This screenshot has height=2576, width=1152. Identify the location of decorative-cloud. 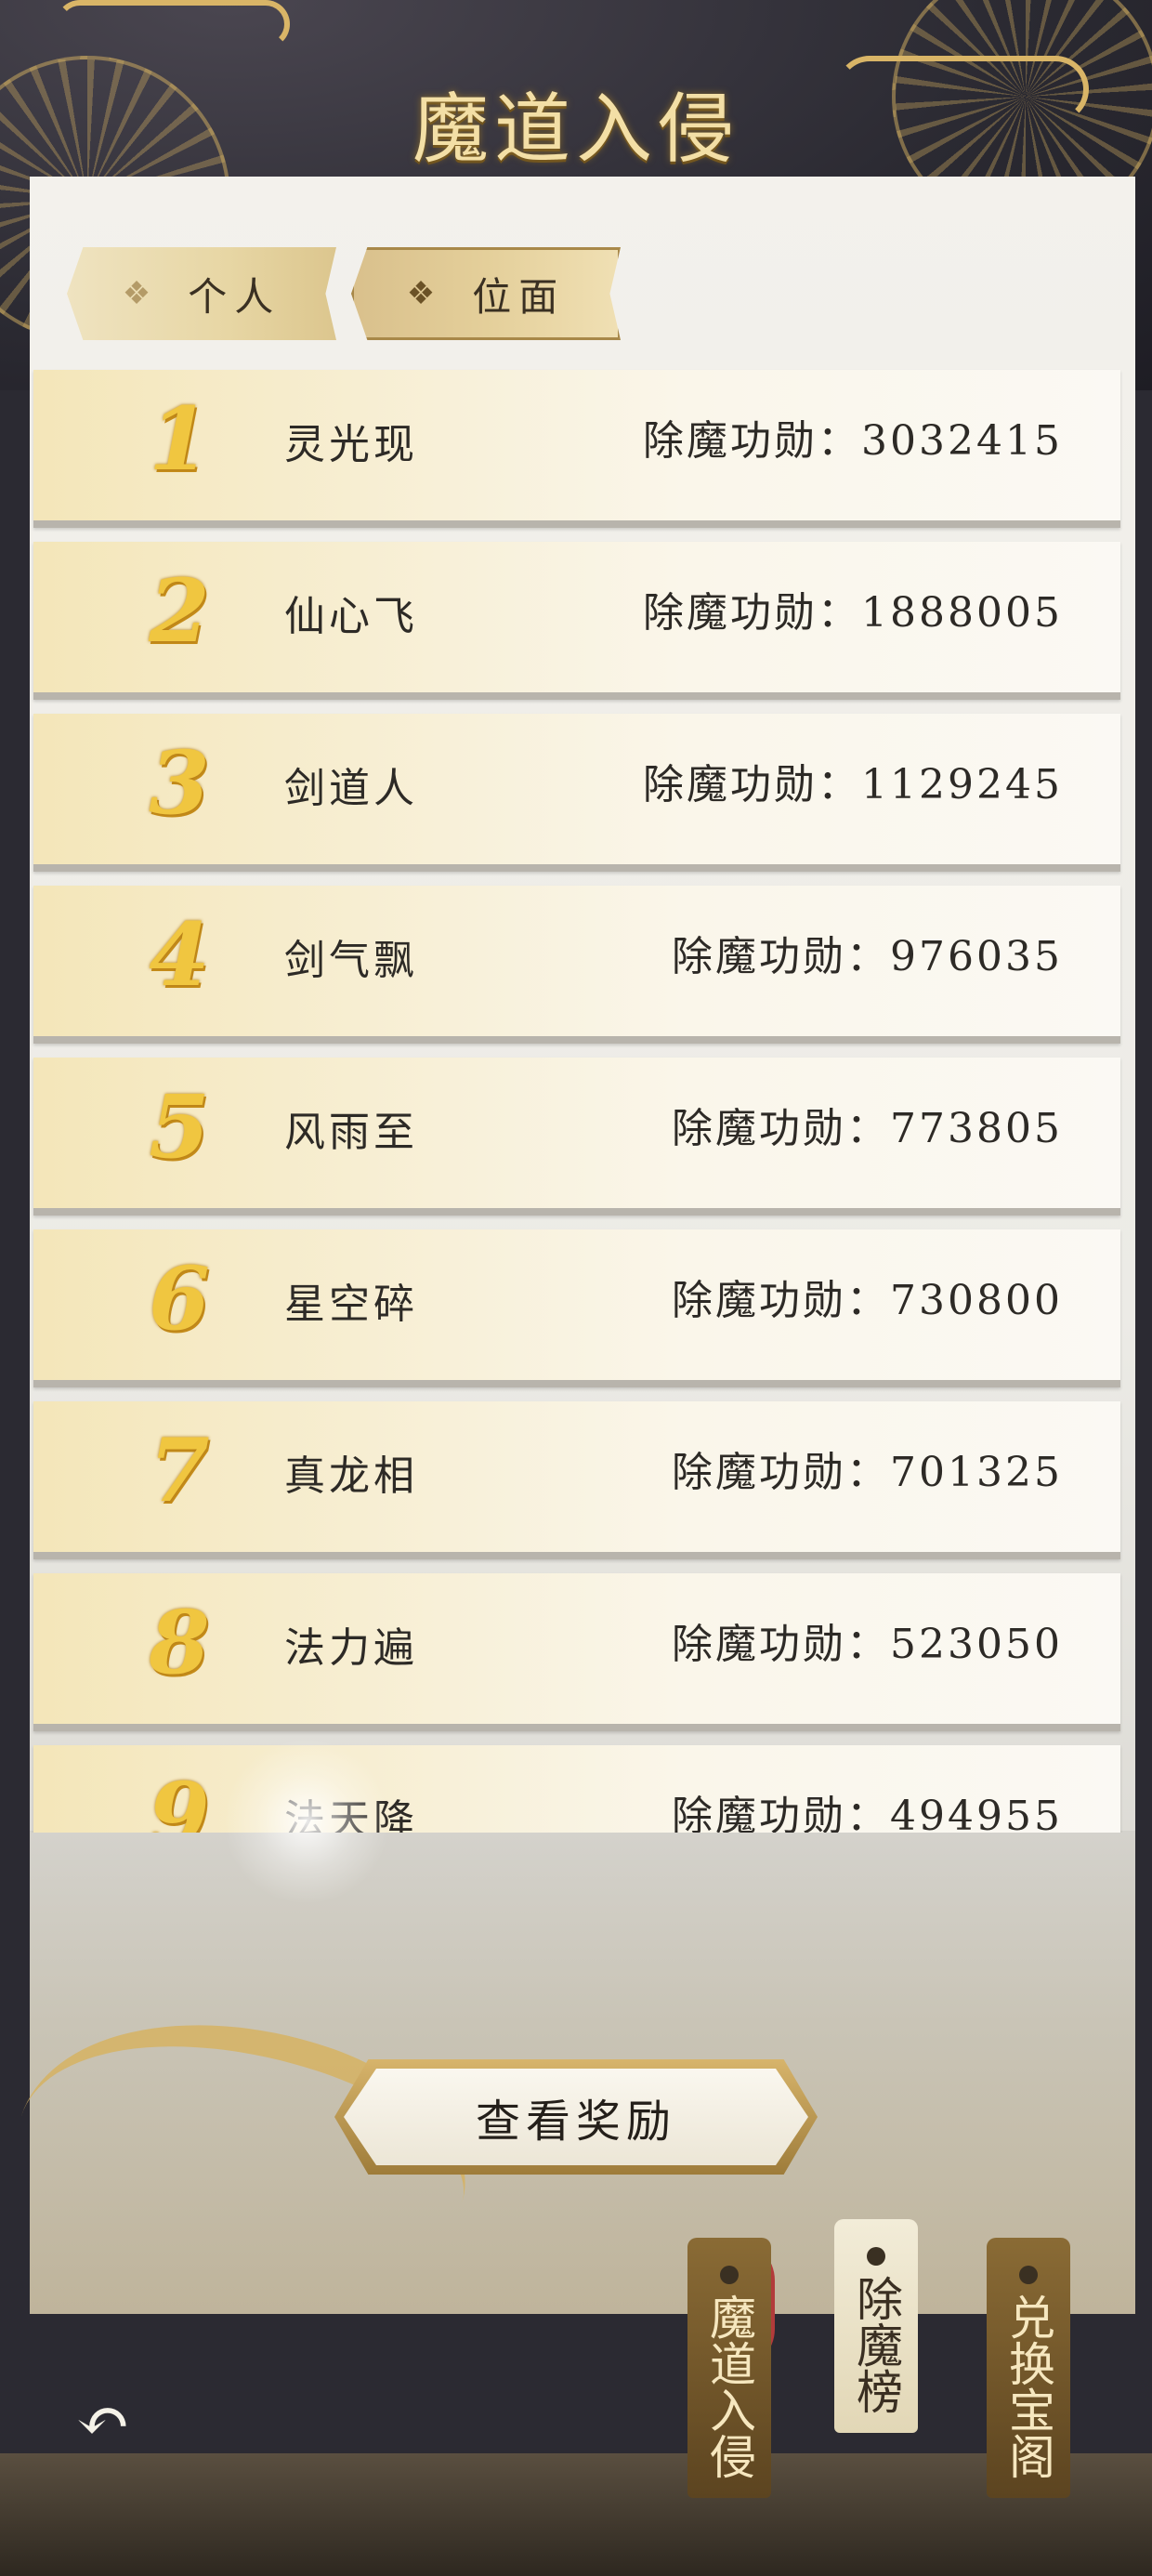
(173, 24).